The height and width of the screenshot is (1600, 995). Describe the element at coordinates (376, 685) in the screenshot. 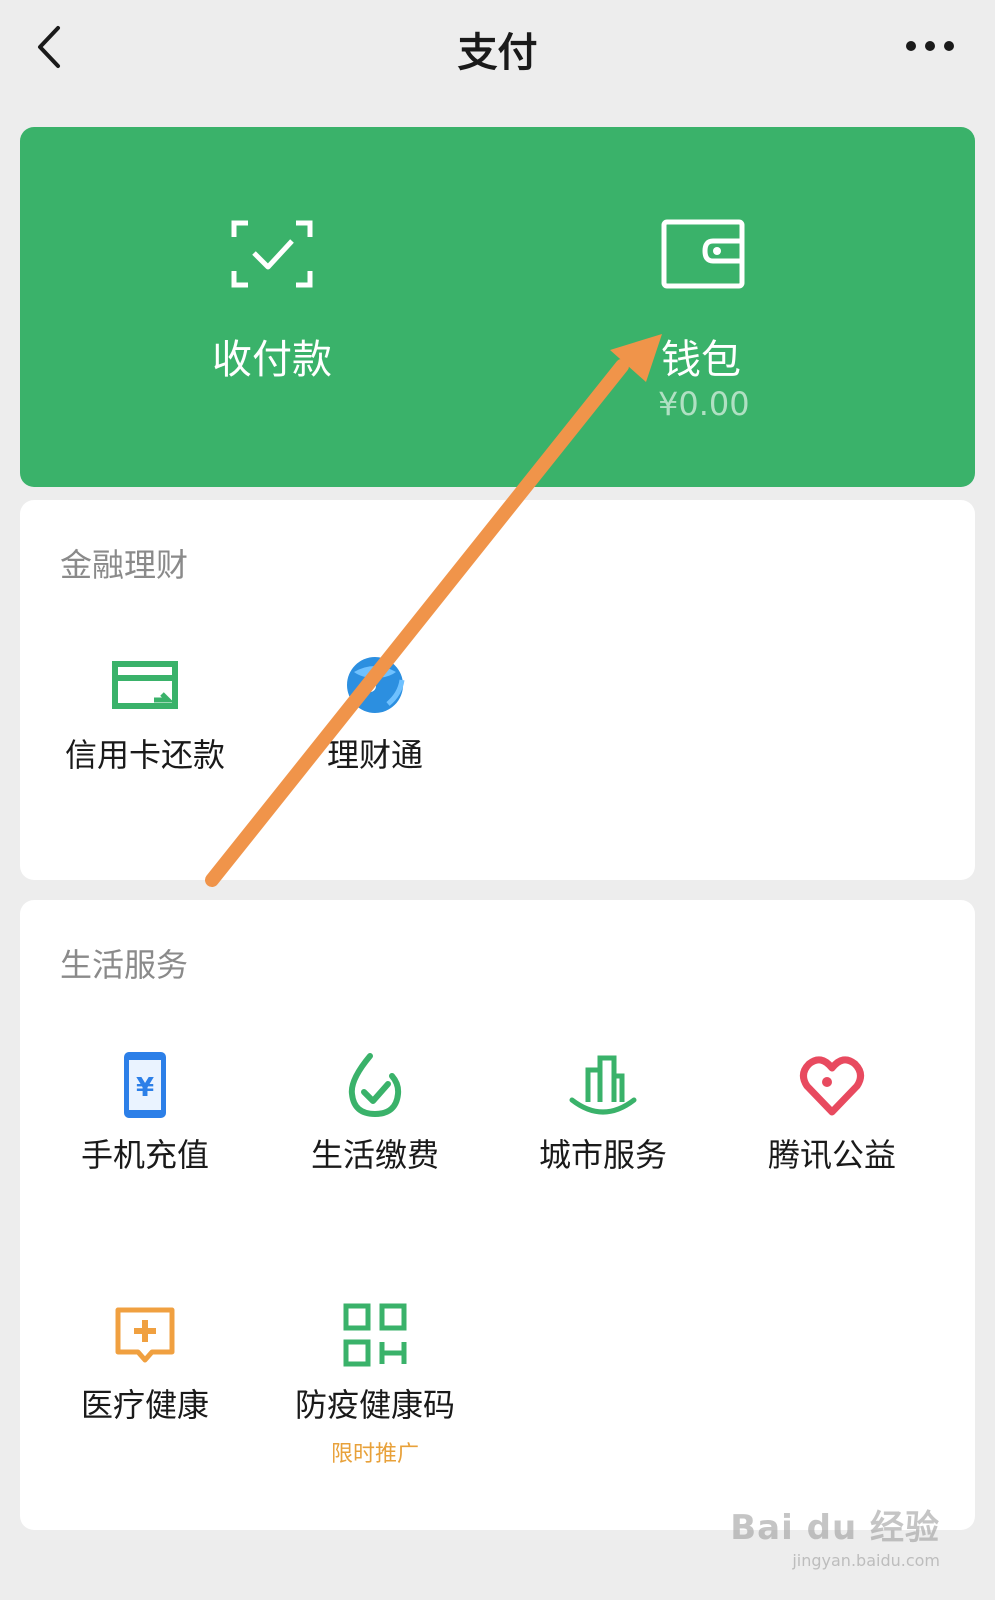

I see `wealth-icon` at that location.